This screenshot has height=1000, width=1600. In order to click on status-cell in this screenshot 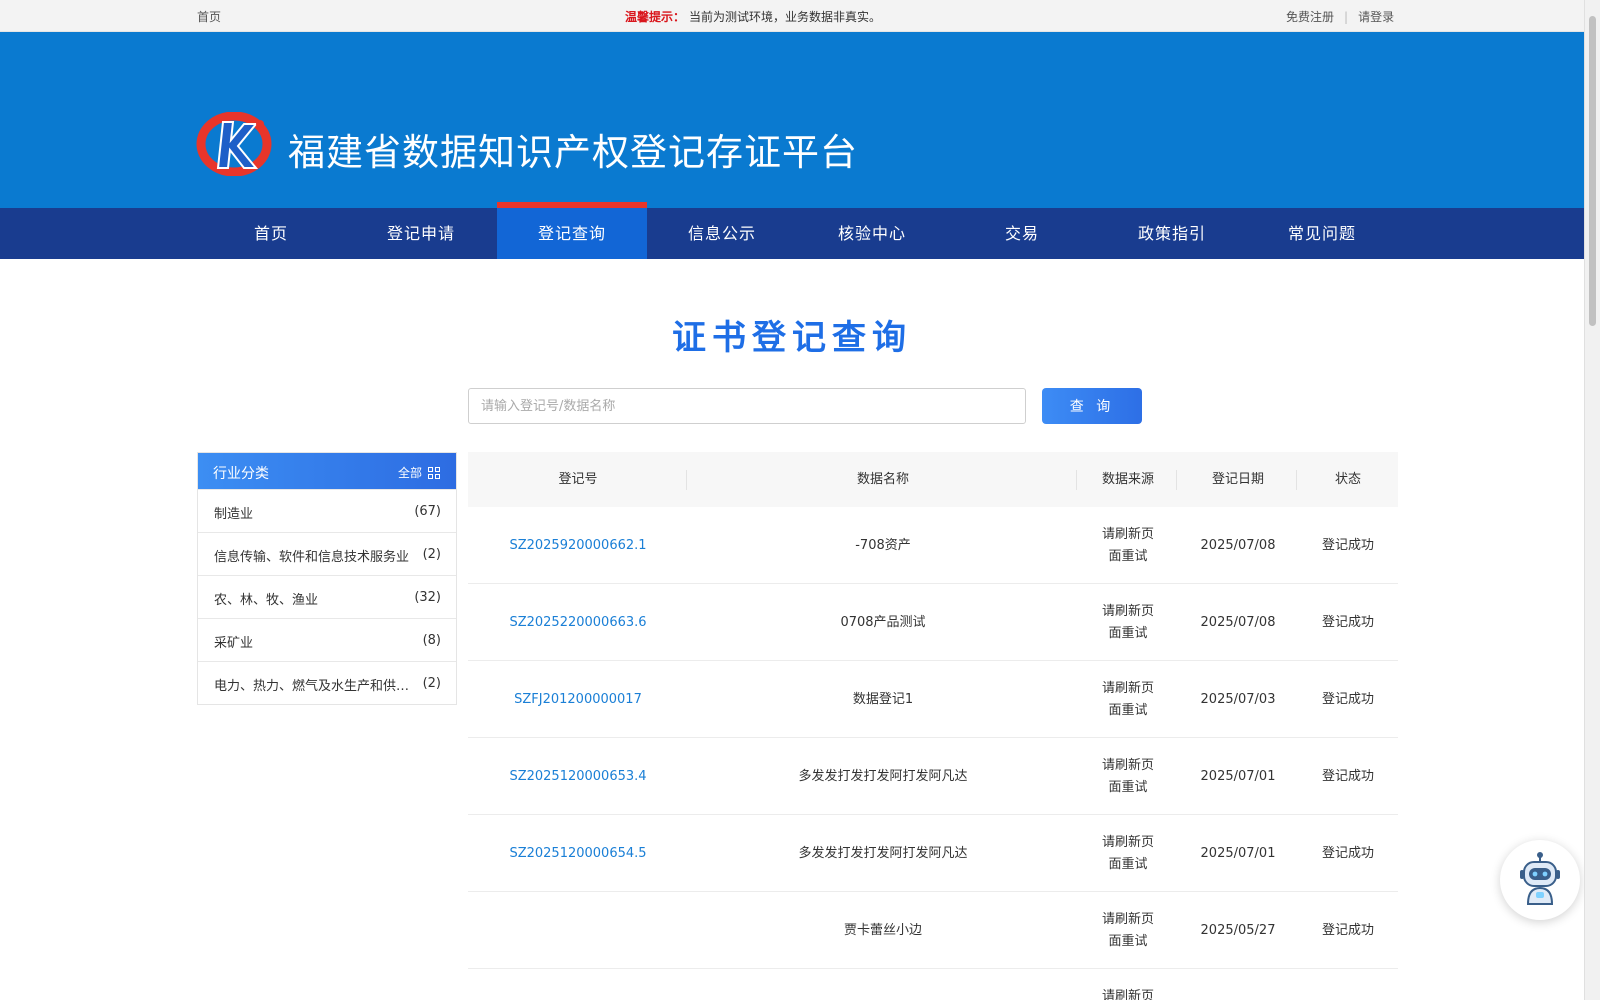, I will do `click(1348, 984)`.